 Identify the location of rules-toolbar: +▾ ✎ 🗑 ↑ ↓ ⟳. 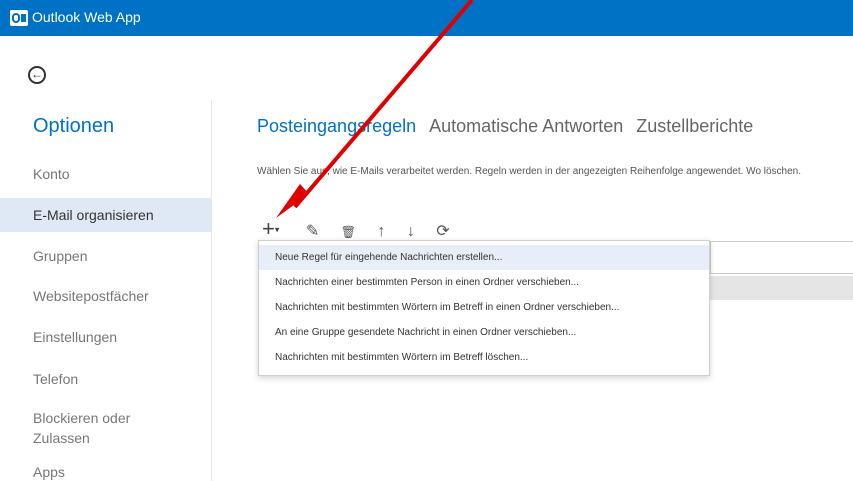
(364, 229).